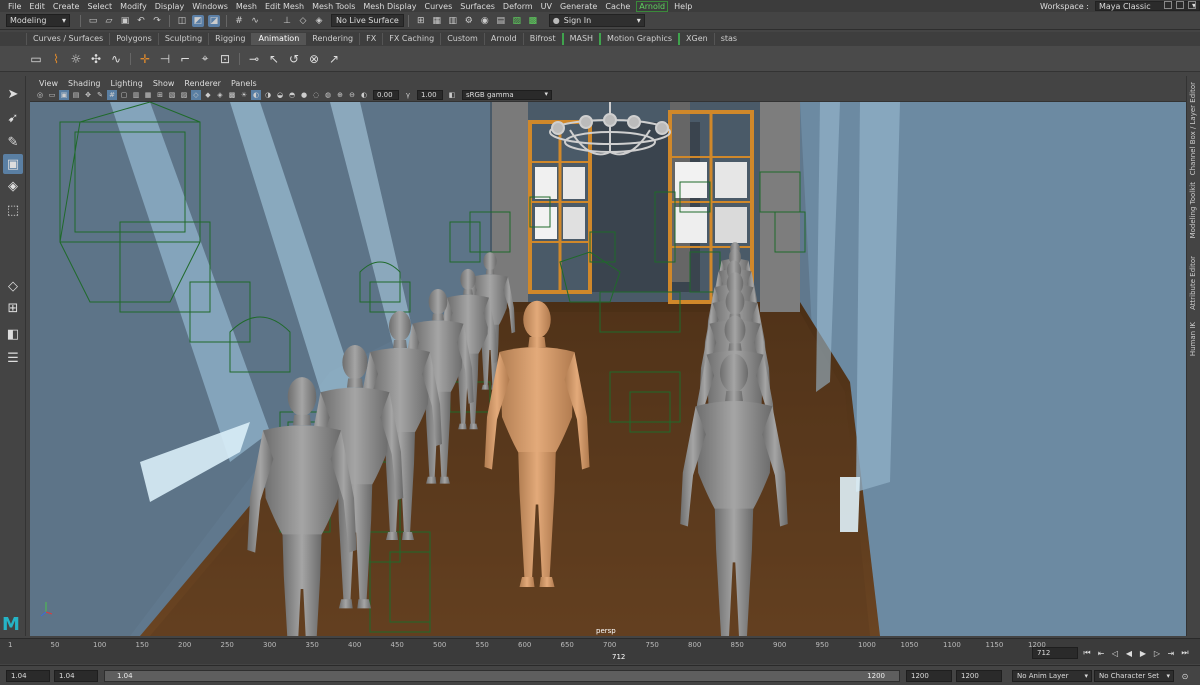 This screenshot has height=685, width=1200. I want to click on unghost-icon: ✣, so click(96, 59).